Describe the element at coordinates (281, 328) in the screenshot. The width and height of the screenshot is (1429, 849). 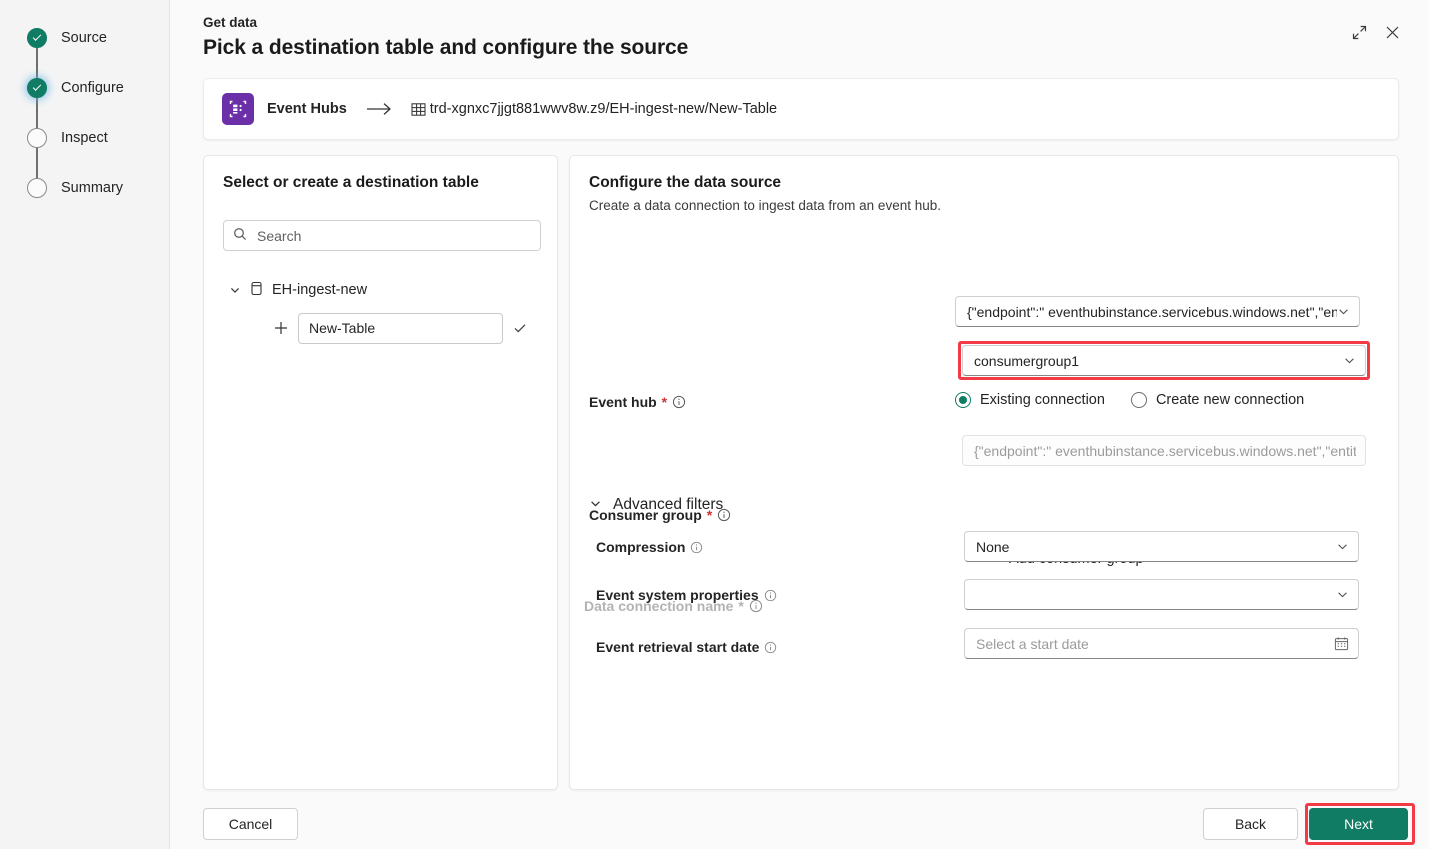
I see `plus-icon` at that location.